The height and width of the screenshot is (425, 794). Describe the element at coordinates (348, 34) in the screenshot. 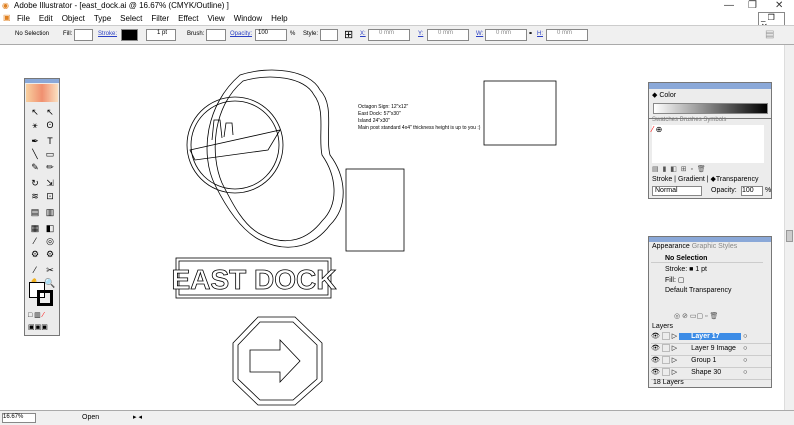

I see `align-icon: ⊞` at that location.